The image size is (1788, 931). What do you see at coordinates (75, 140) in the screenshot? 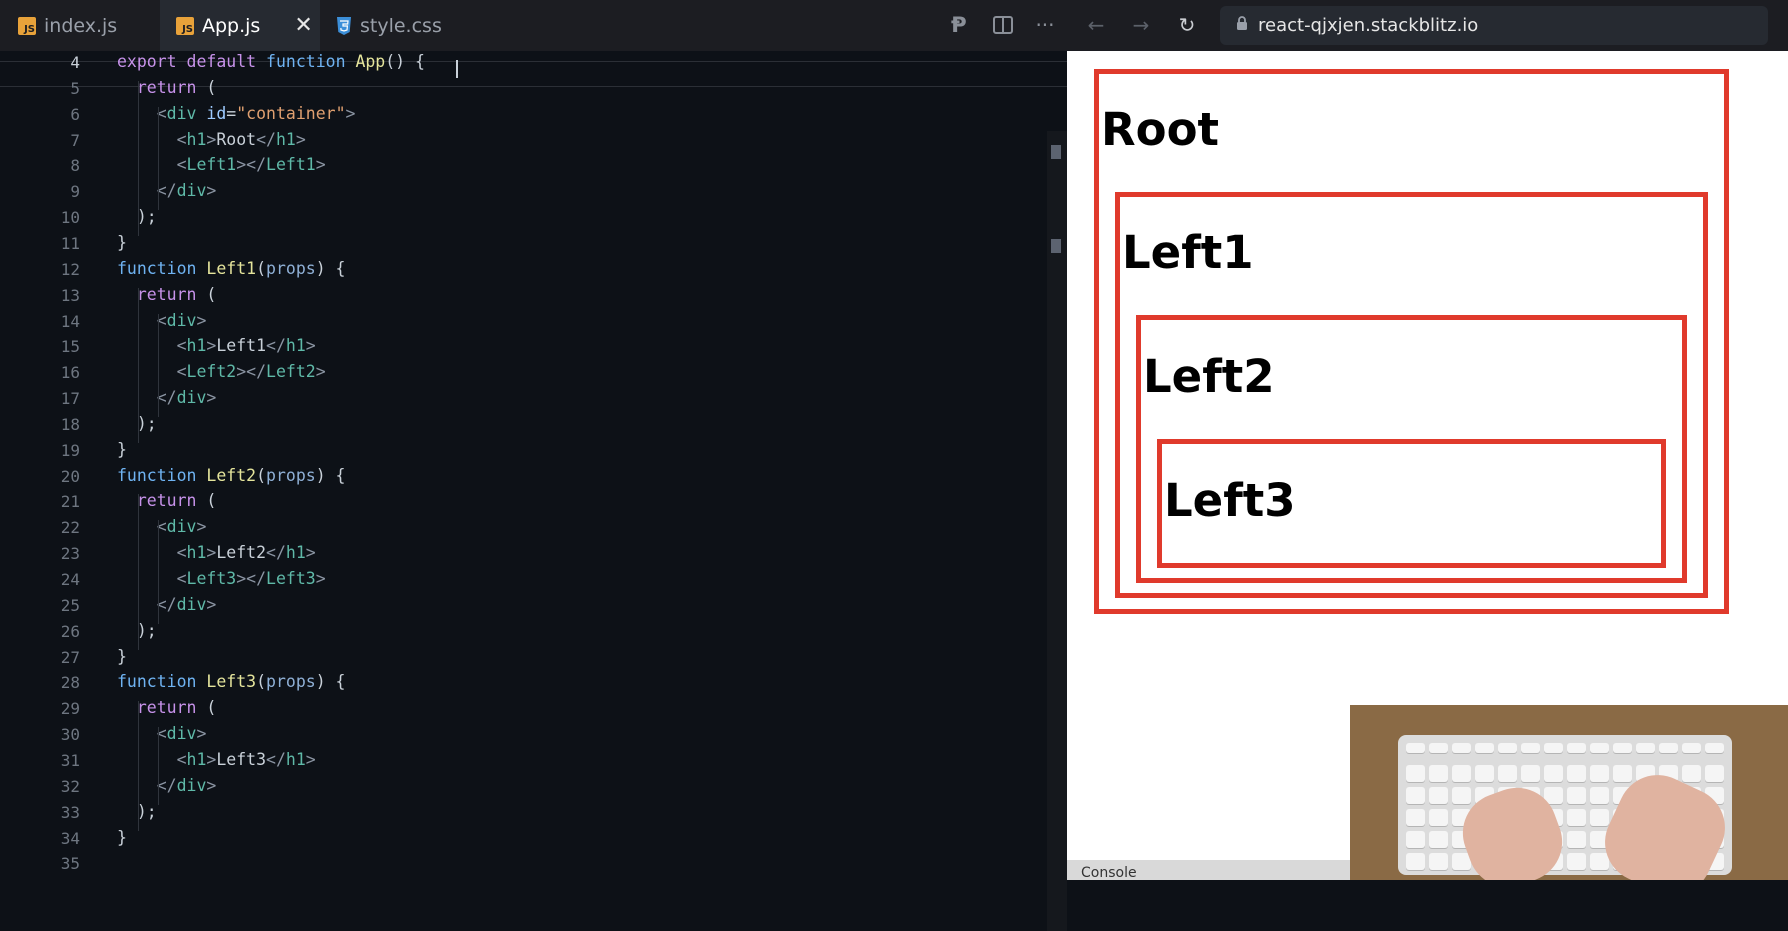
I see `line-number: 7` at bounding box center [75, 140].